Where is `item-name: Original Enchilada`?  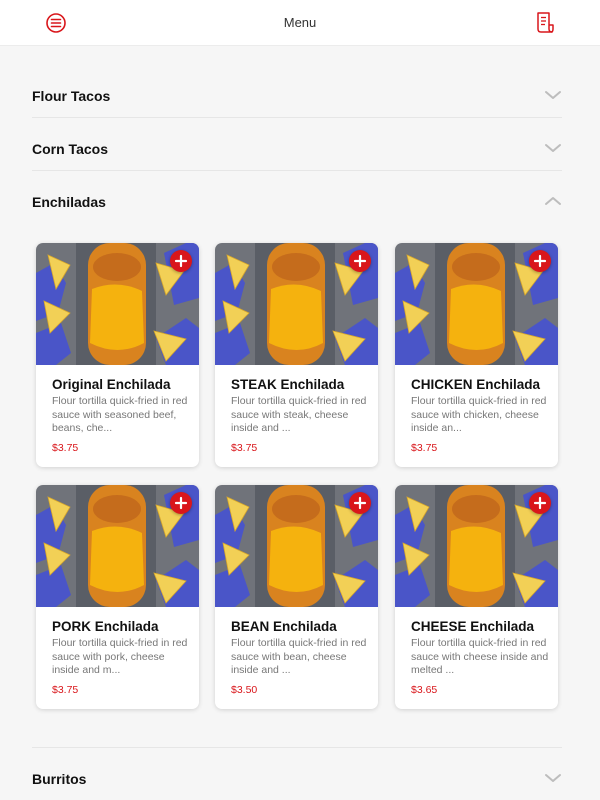
item-name: Original Enchilada is located at coordinates (111, 384).